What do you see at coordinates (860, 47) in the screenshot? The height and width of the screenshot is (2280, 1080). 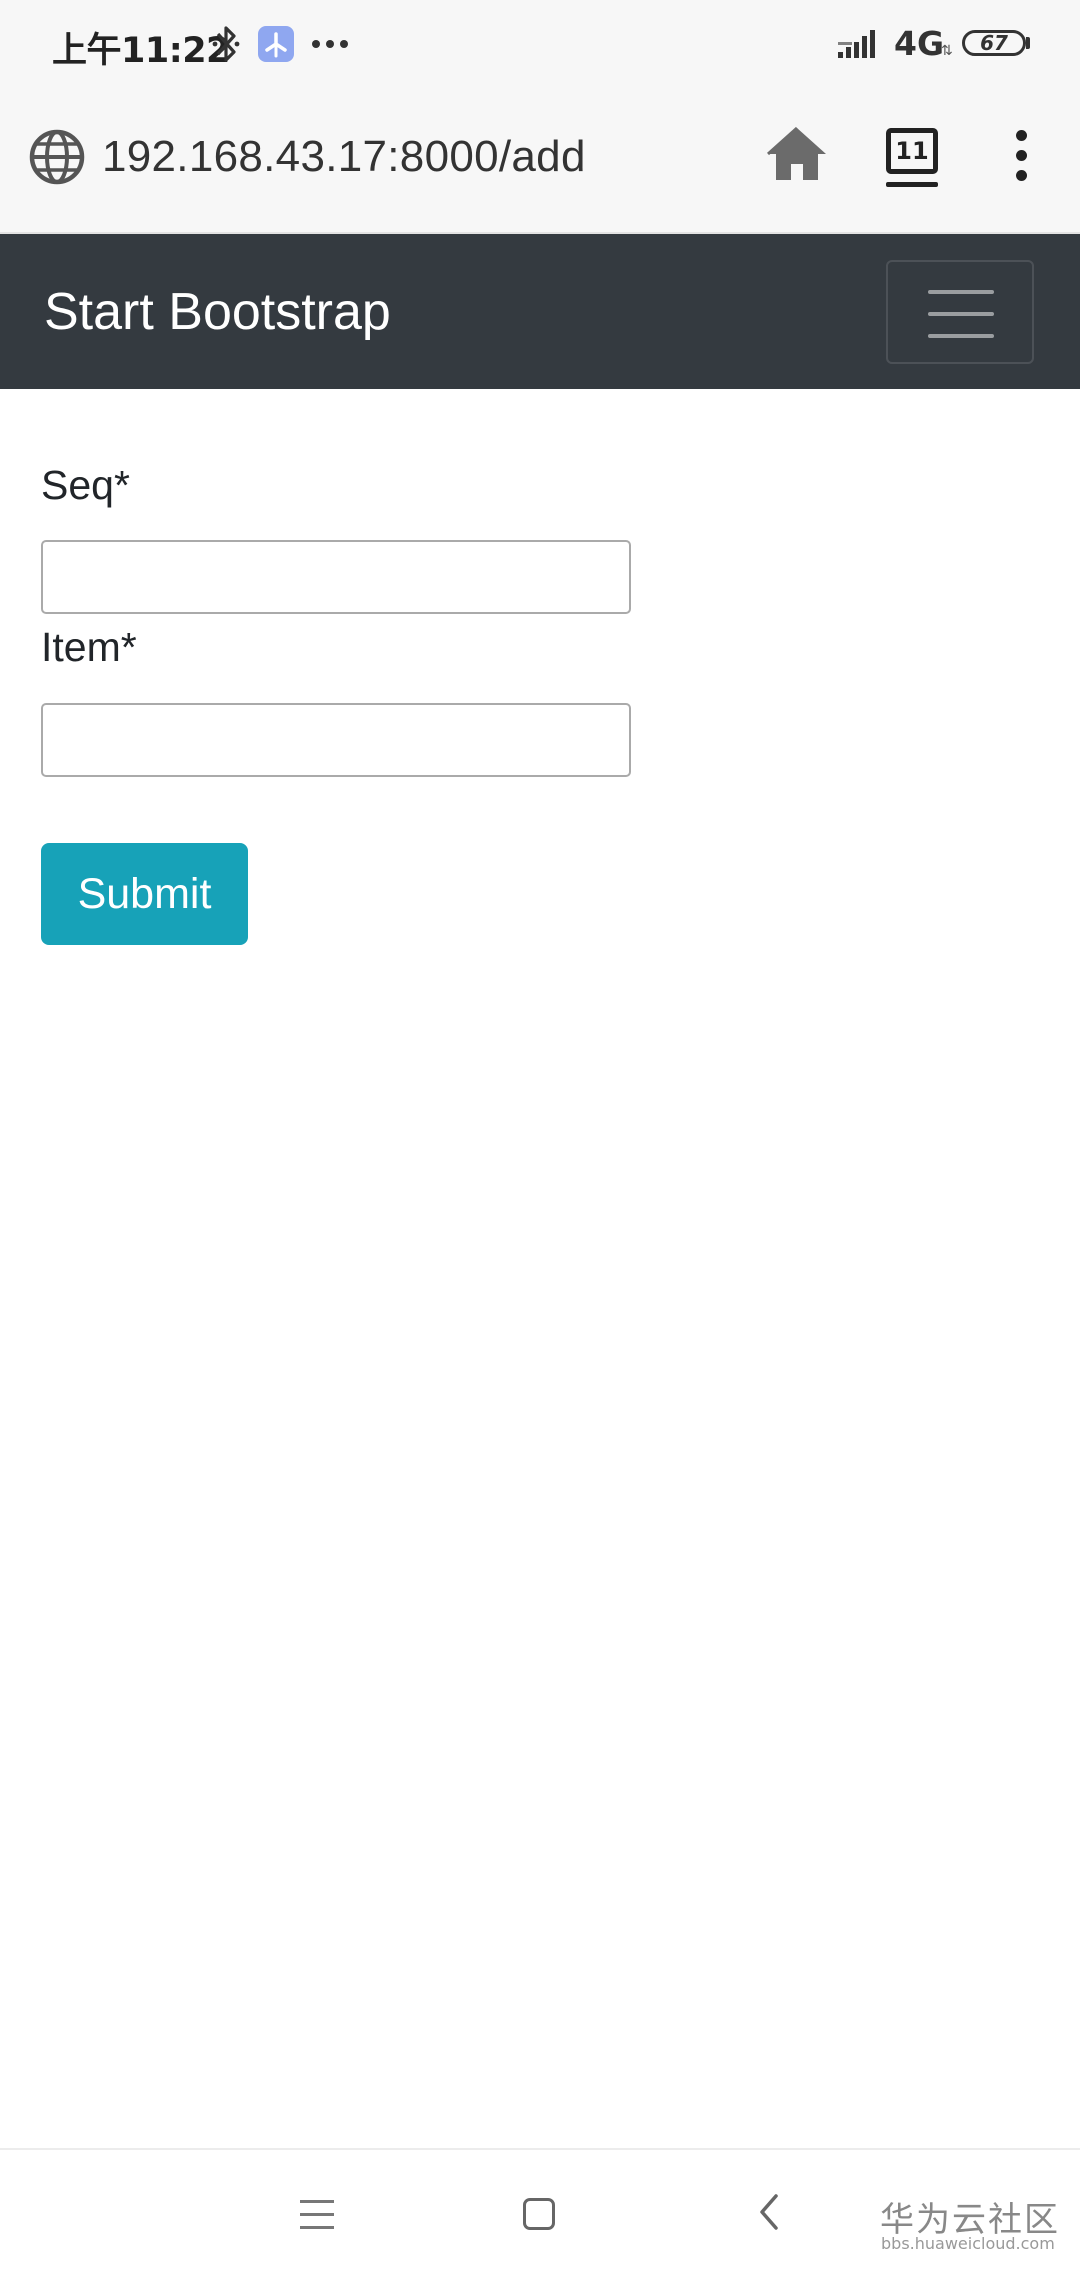 I see `signal-icon` at bounding box center [860, 47].